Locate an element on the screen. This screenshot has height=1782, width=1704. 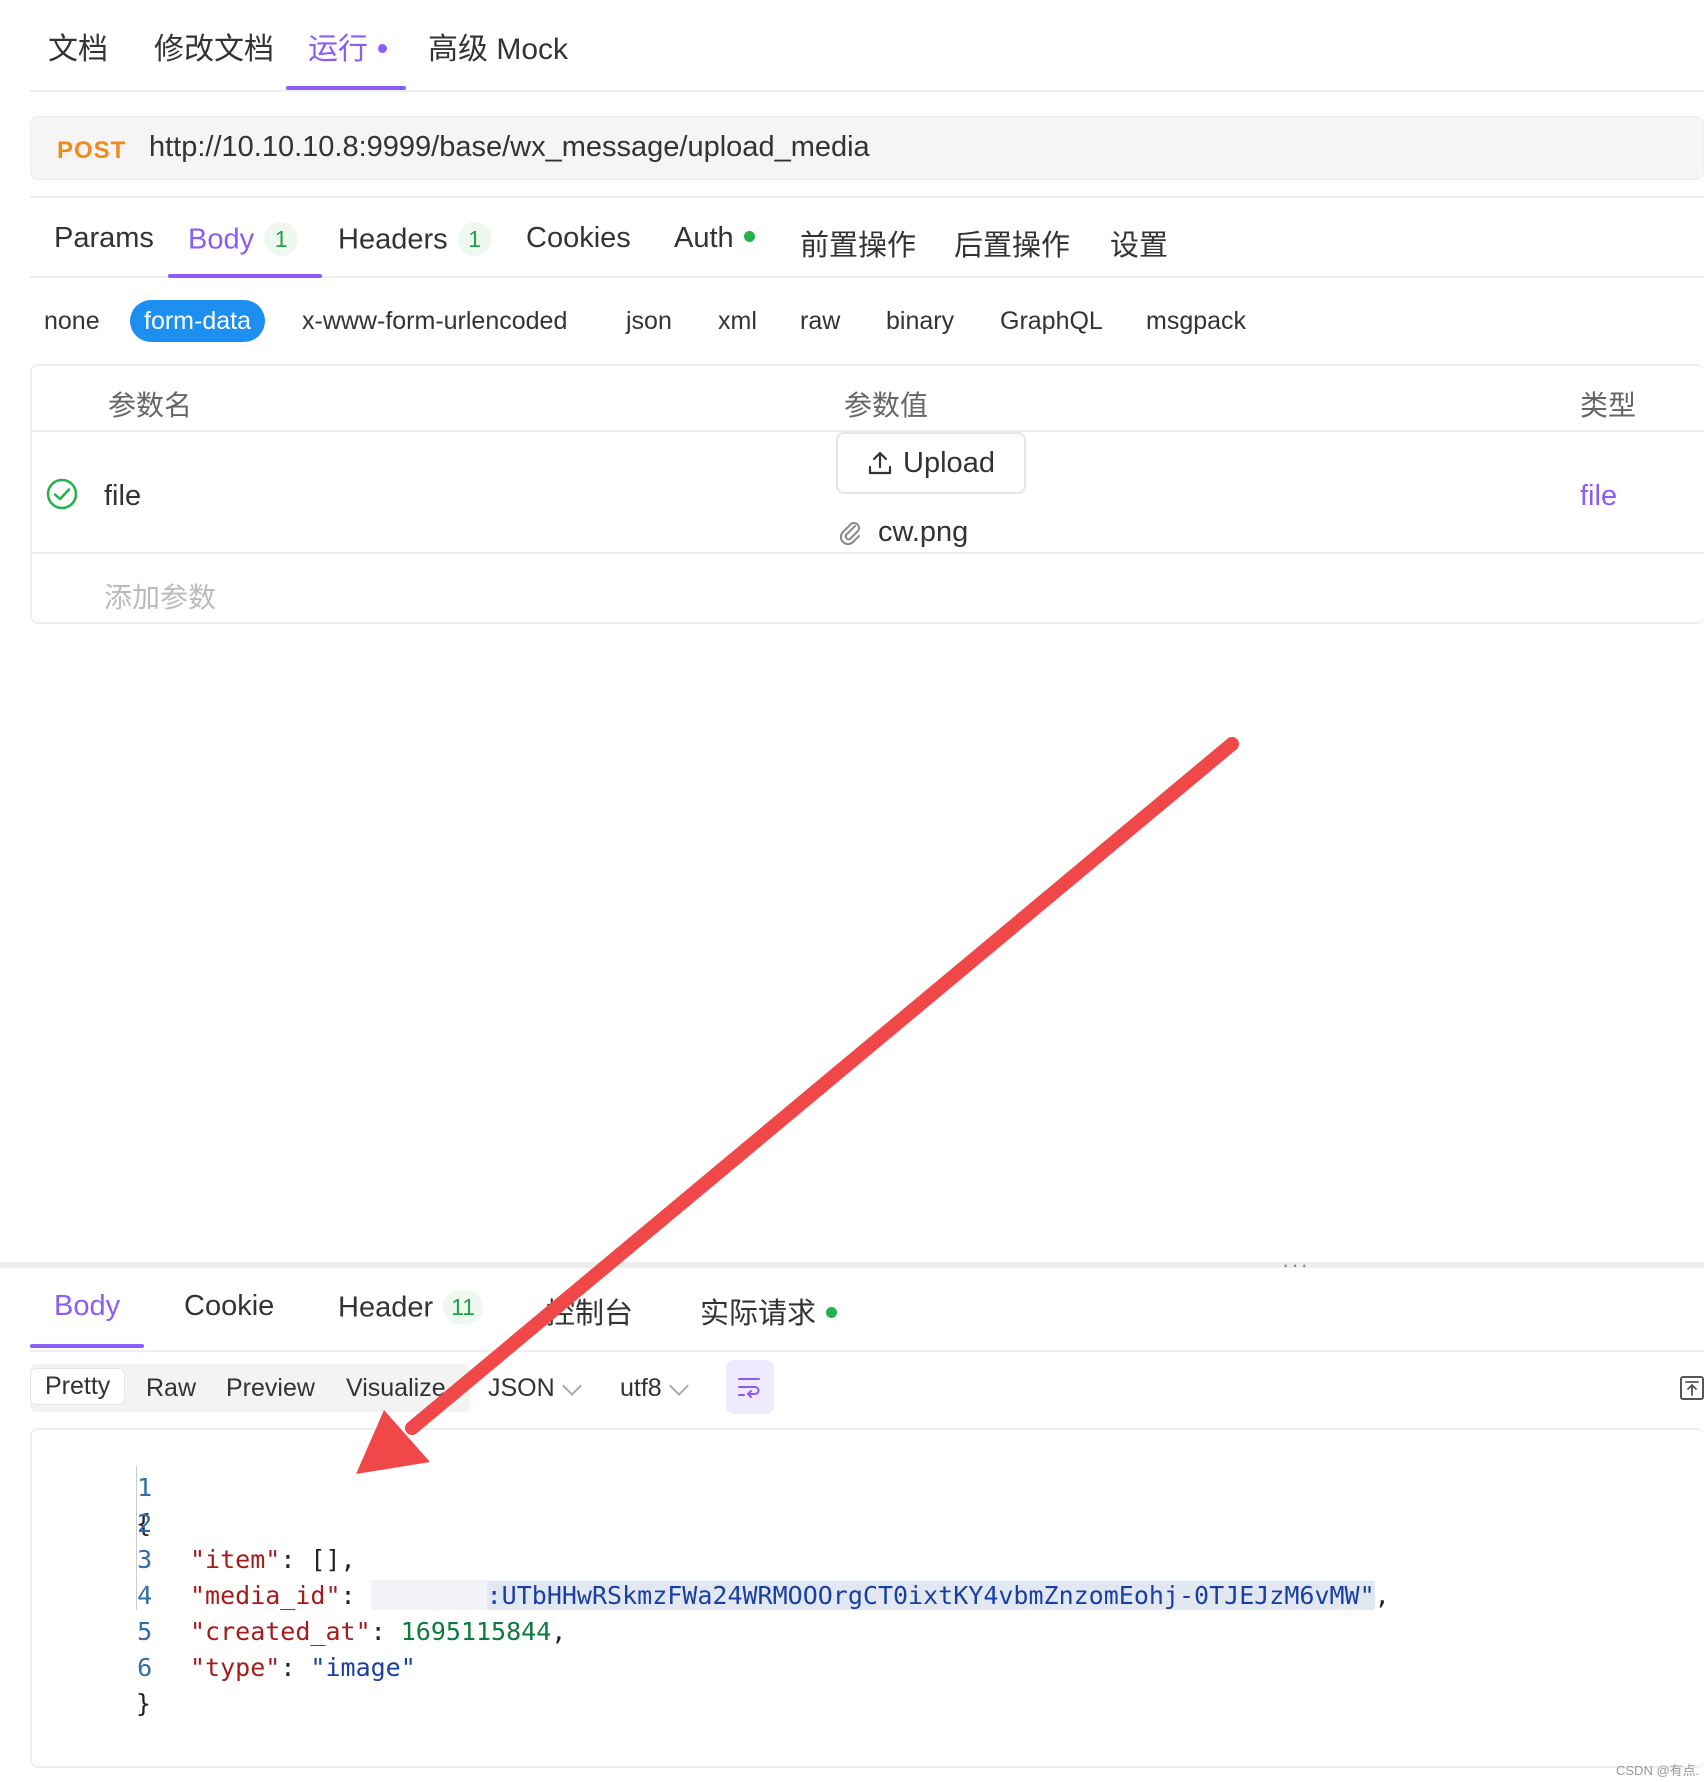
uploaded-file-name: cw.png is located at coordinates (923, 532).